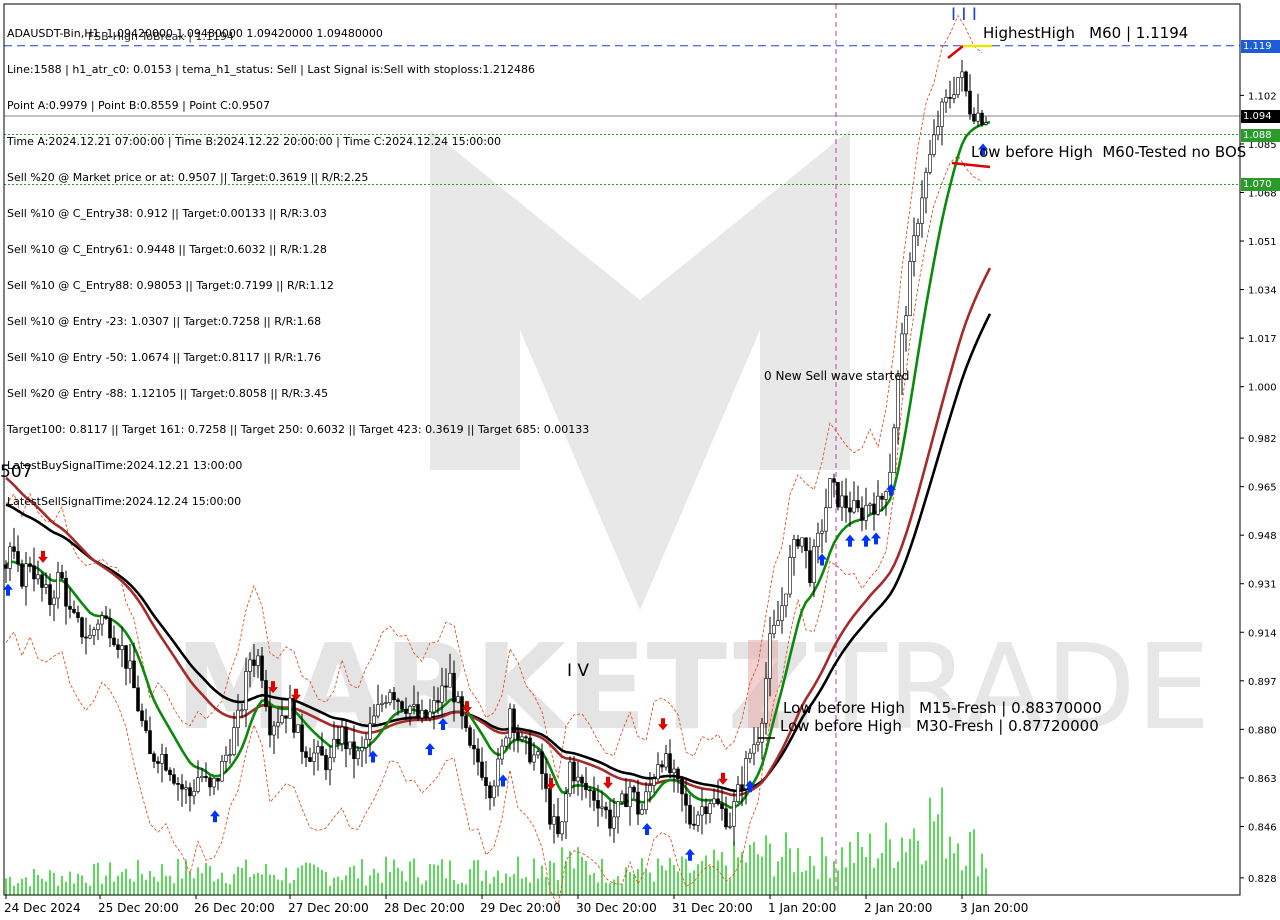 This screenshot has width=1280, height=920. What do you see at coordinates (424, 908) in the screenshot?
I see `time-tick-label: 28 Dec 20:00` at bounding box center [424, 908].